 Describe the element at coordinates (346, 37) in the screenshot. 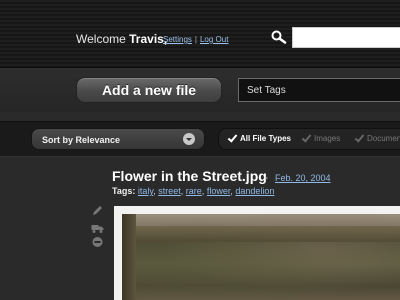

I see `search-input` at that location.